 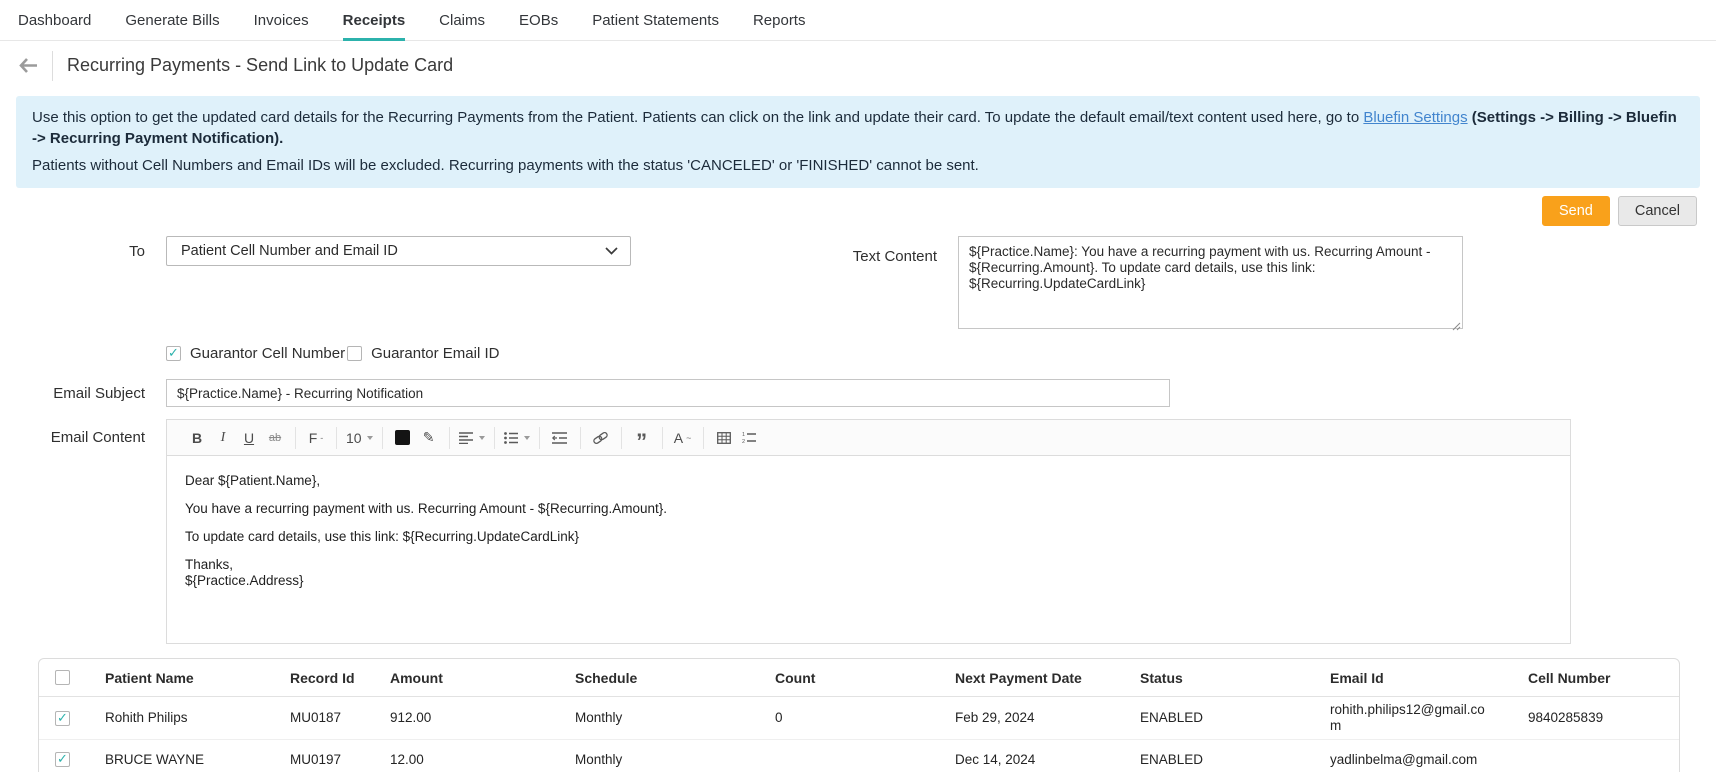 What do you see at coordinates (316, 438) in the screenshot?
I see `font-family-icon: F-` at bounding box center [316, 438].